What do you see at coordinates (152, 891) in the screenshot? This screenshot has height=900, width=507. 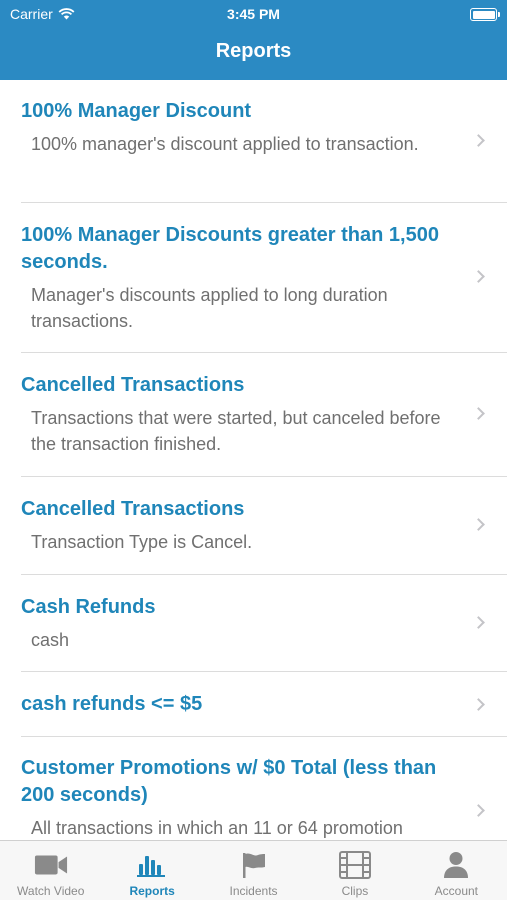 I see `tab-label: Reports` at bounding box center [152, 891].